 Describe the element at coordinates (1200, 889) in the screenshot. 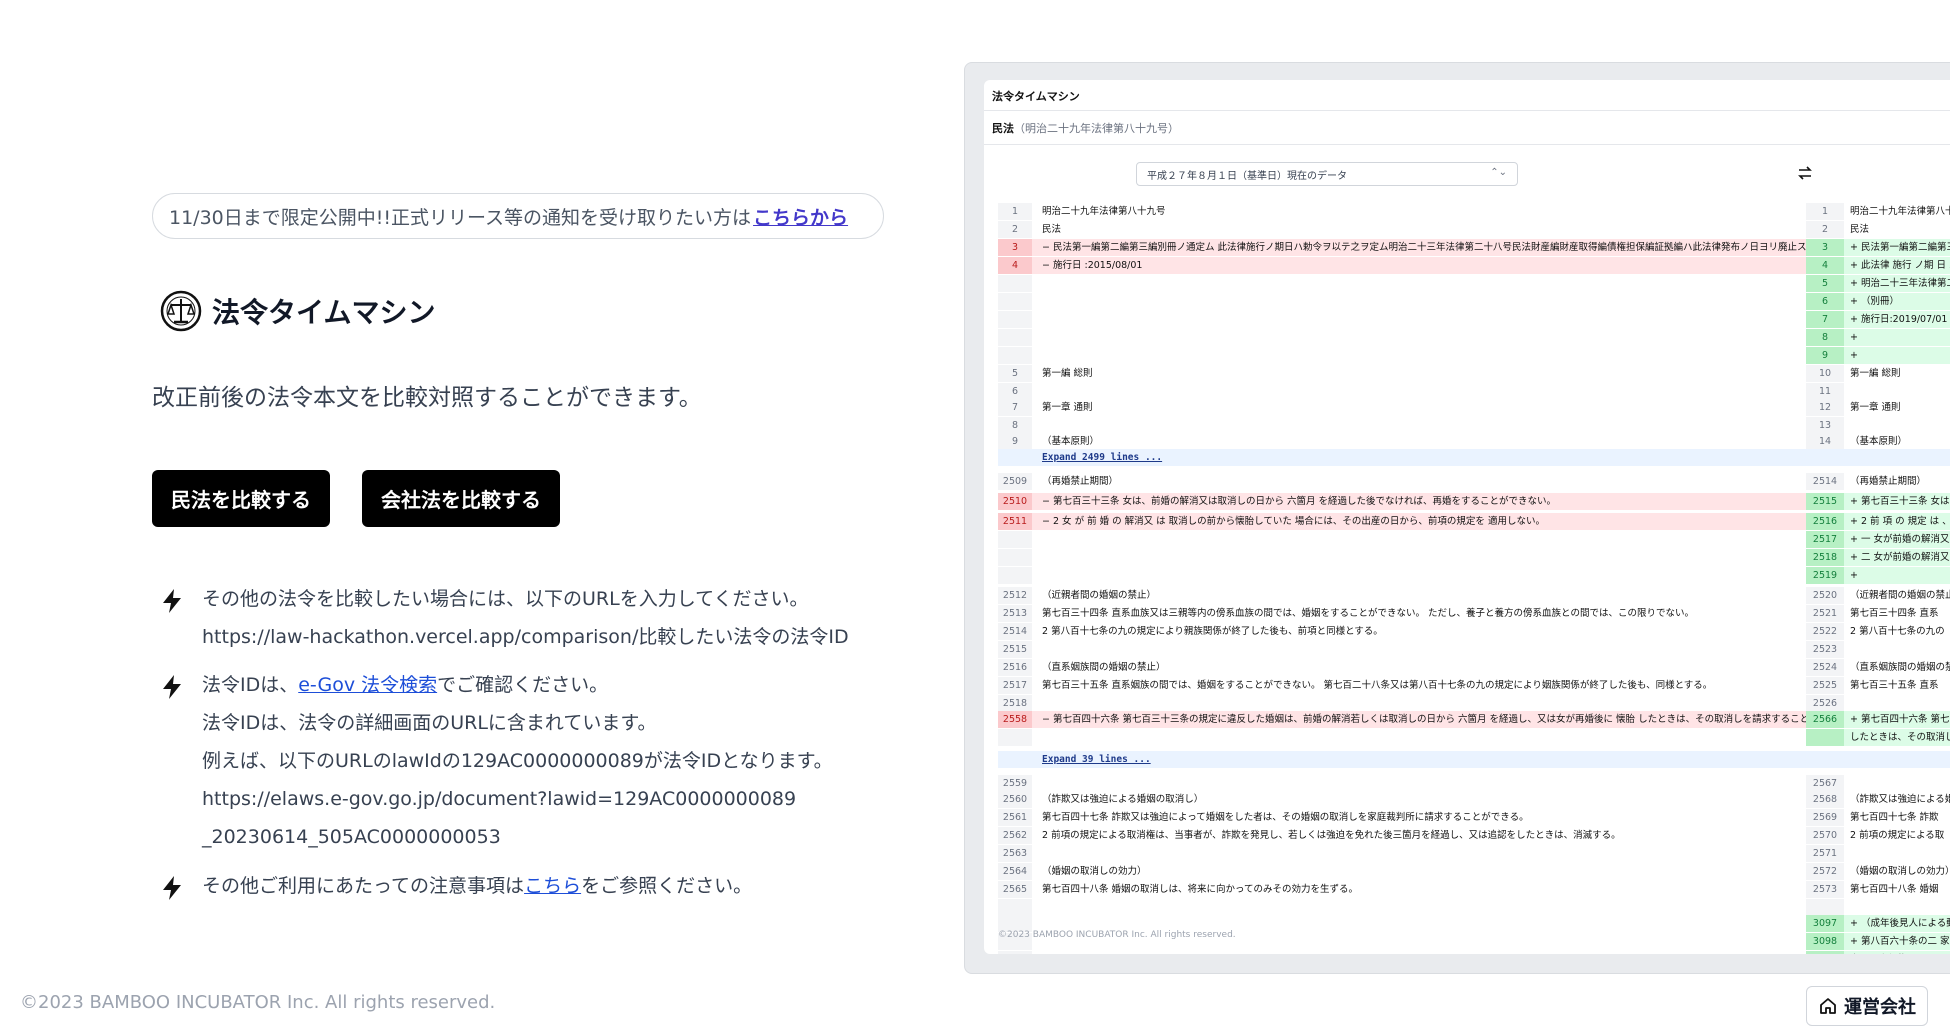

I see `diff-text-left: 第七百四十八条 婚姻の取消しは、将来に向かってのみその効力を生ずる。` at that location.